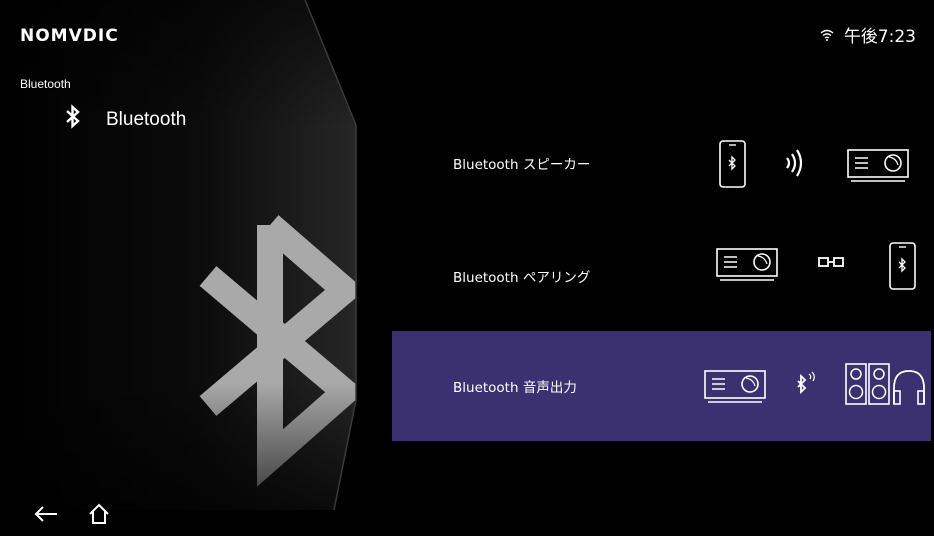 Image resolution: width=934 pixels, height=536 pixels. What do you see at coordinates (831, 262) in the screenshot?
I see `link-icon` at bounding box center [831, 262].